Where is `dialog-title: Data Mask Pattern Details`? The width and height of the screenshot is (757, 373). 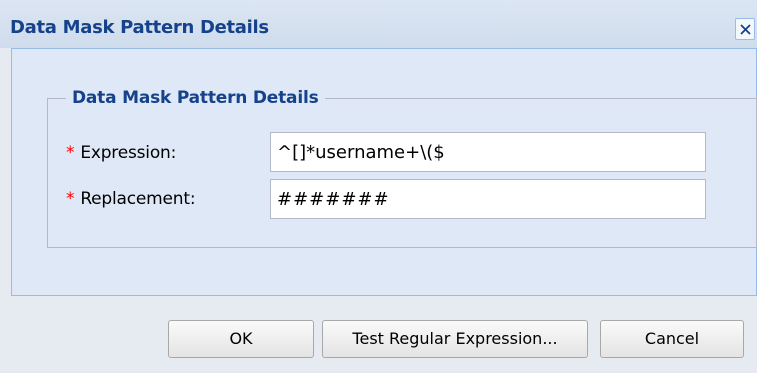
dialog-title: Data Mask Pattern Details is located at coordinates (139, 27).